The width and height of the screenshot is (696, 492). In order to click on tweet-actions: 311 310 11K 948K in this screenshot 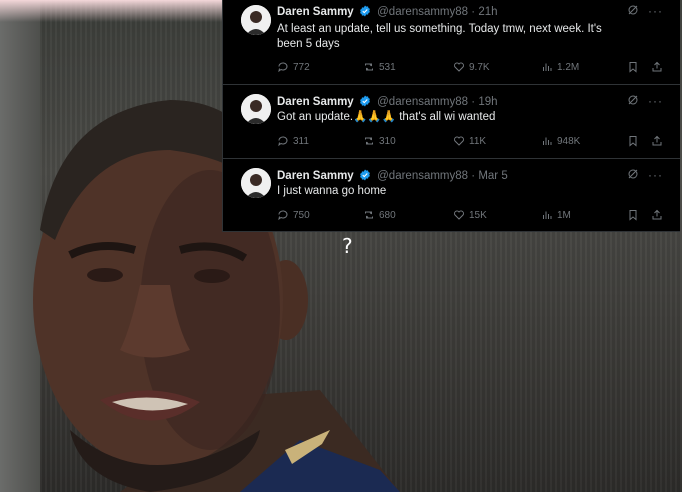, I will do `click(472, 143)`.